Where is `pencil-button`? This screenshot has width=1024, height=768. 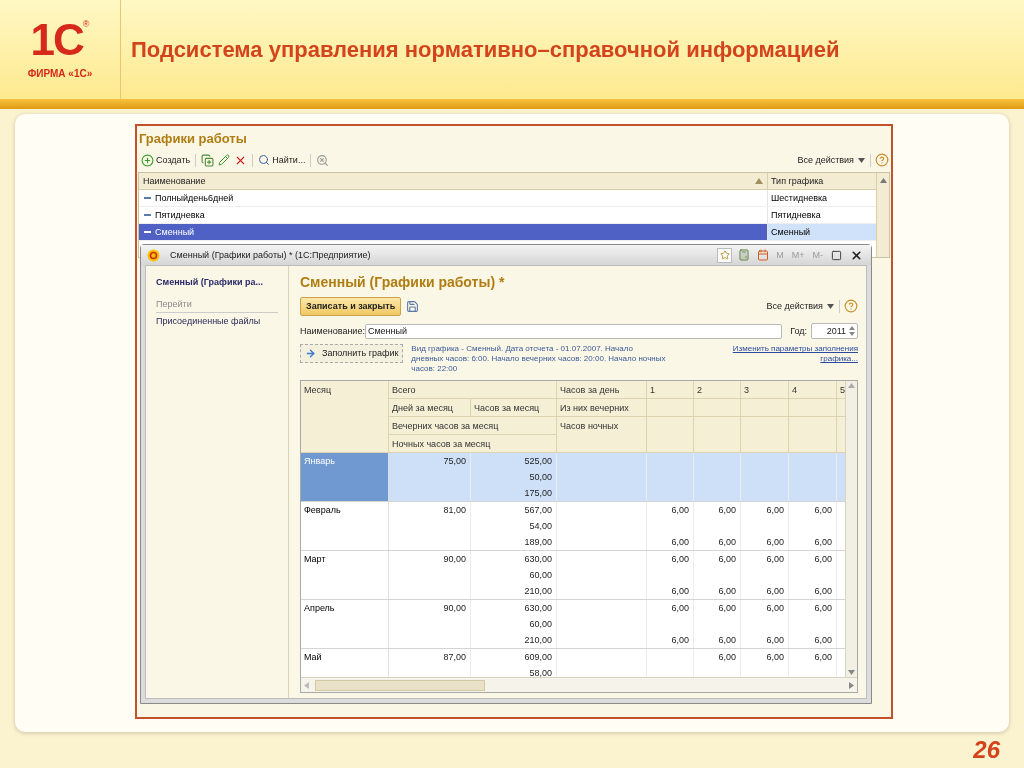 pencil-button is located at coordinates (224, 160).